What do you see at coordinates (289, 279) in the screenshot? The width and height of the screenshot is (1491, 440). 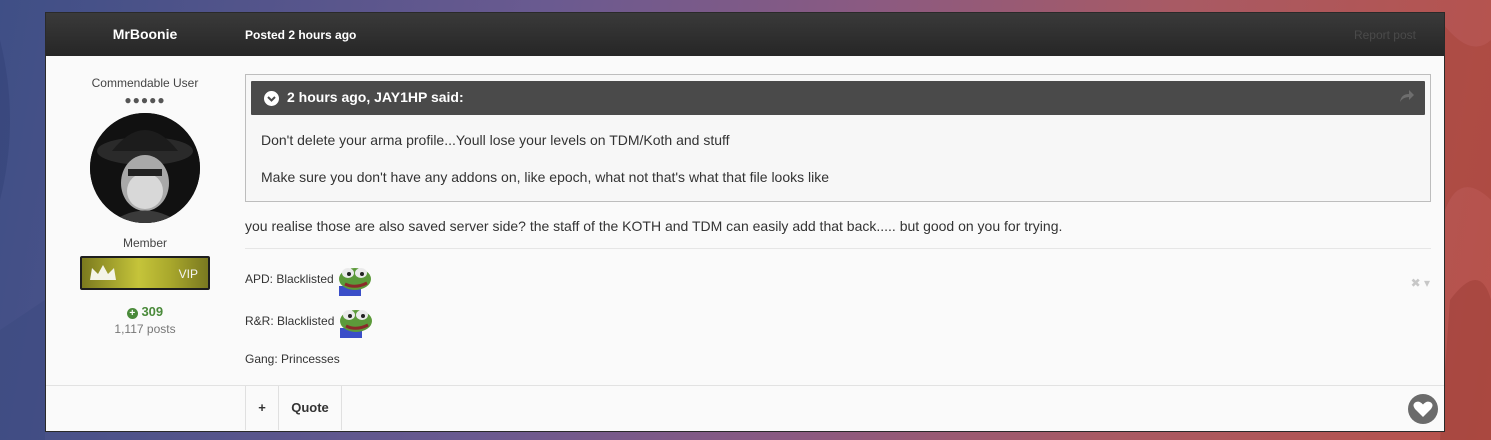 I see `signature-text: APD: Blacklisted` at bounding box center [289, 279].